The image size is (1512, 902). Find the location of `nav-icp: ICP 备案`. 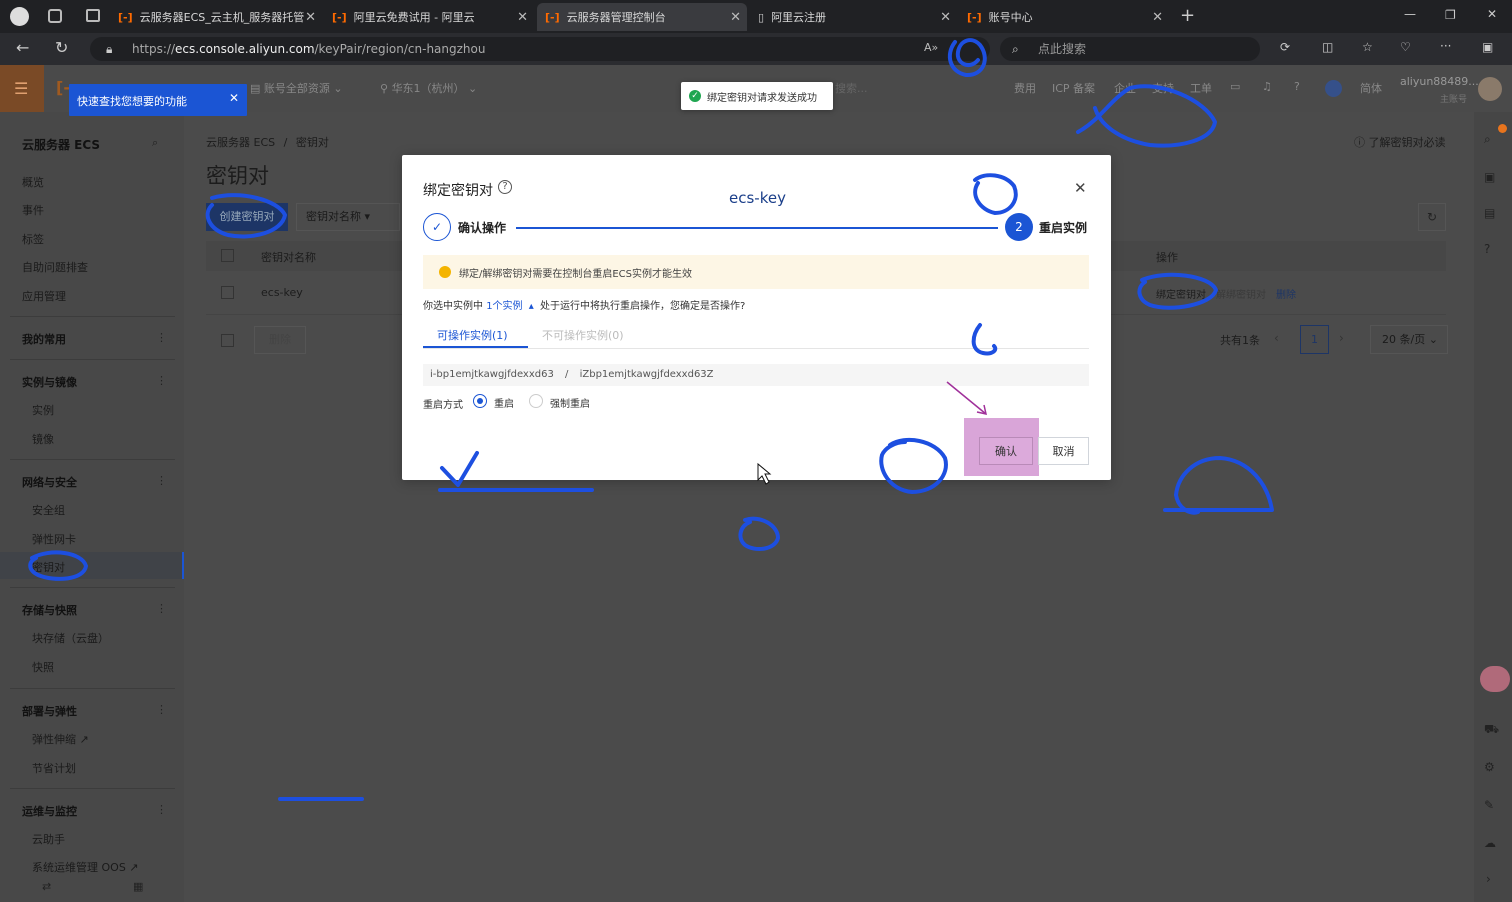

nav-icp: ICP 备案 is located at coordinates (1073, 88).